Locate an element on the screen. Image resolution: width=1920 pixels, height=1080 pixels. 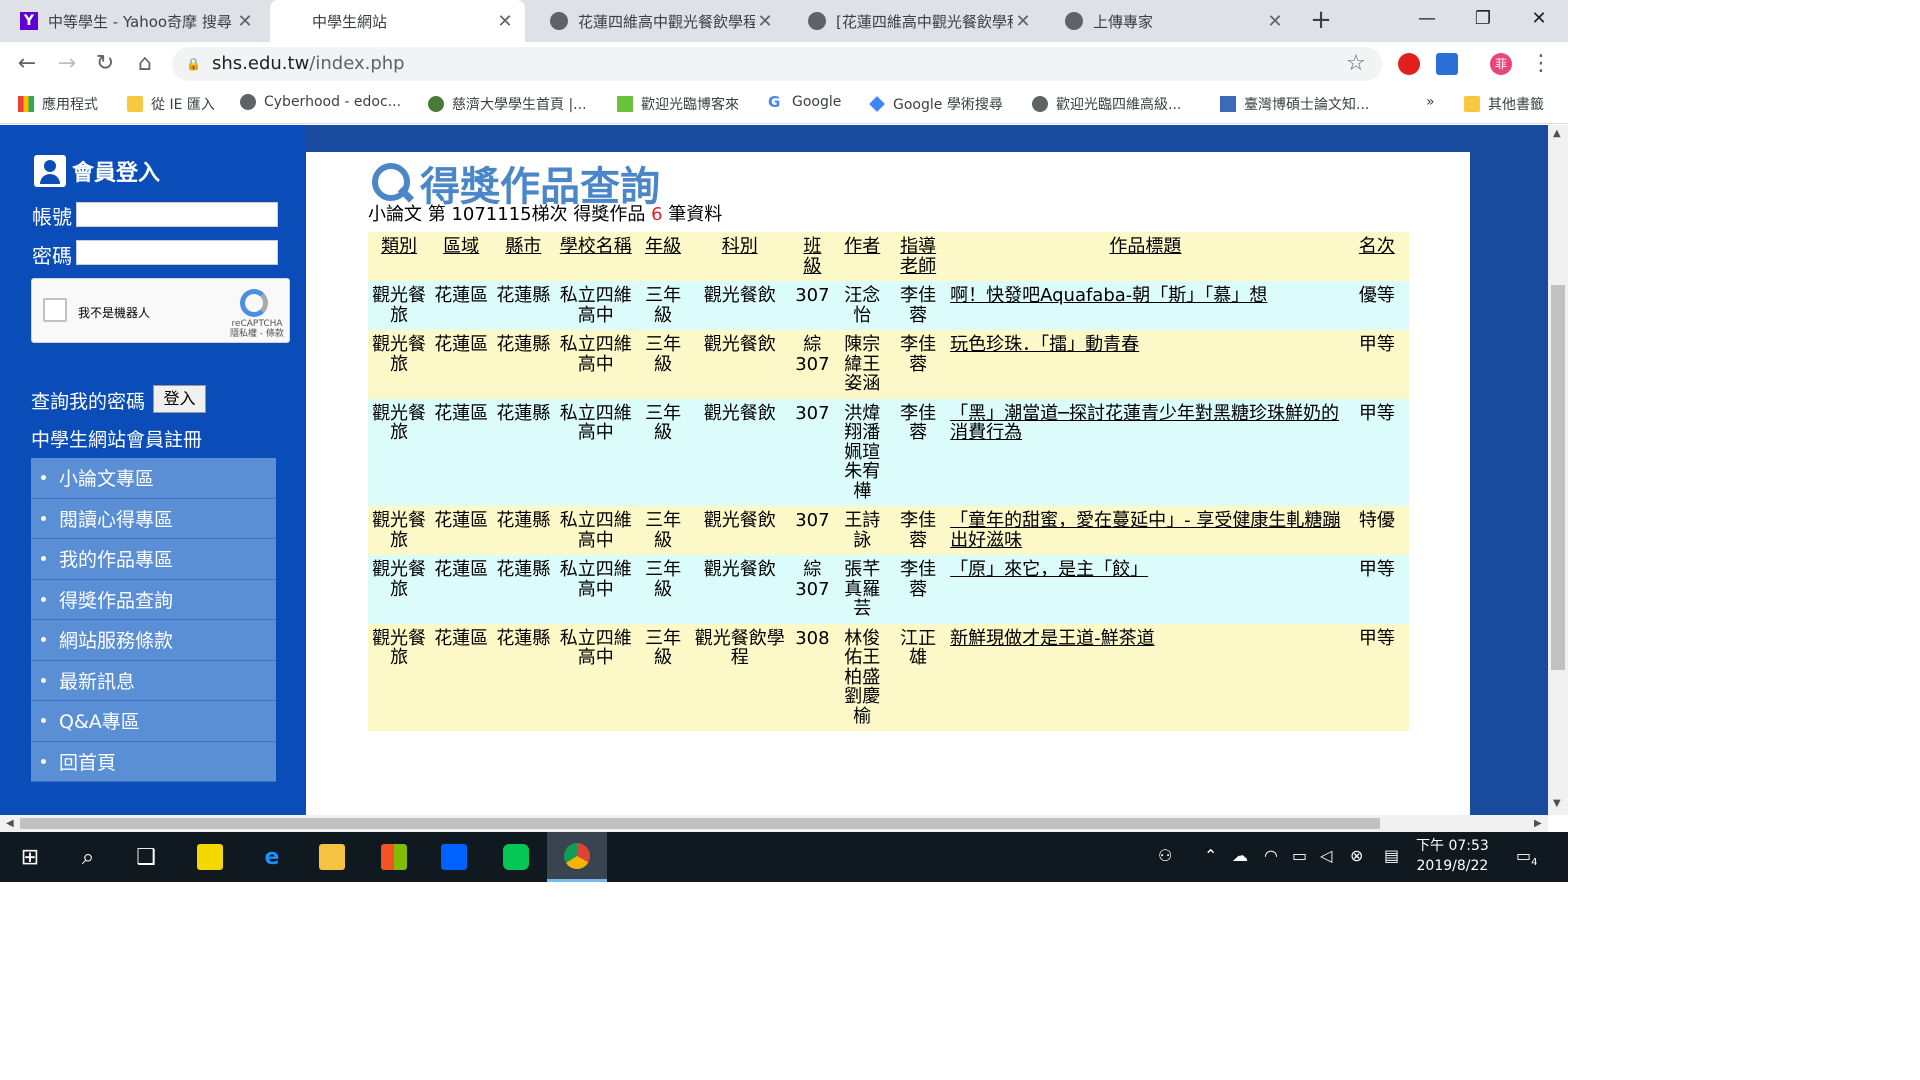
file-explorer-icon is located at coordinates (332, 857).